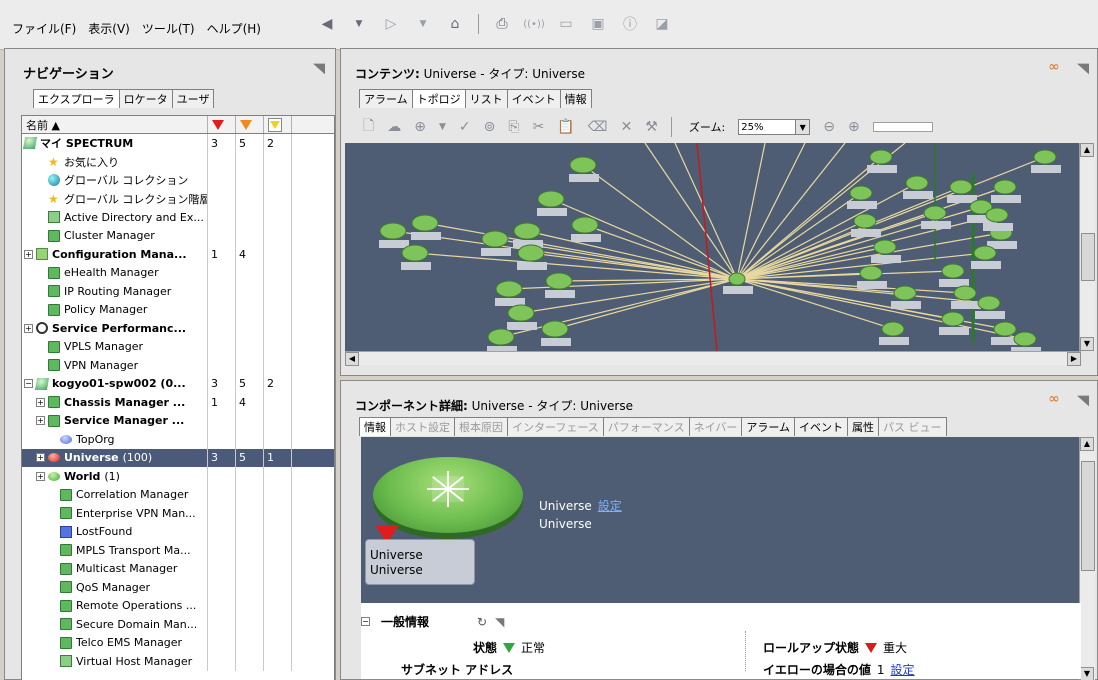 Image resolution: width=1098 pixels, height=680 pixels. What do you see at coordinates (178, 568) in the screenshot?
I see `tree-row: Multicast Manager` at bounding box center [178, 568].